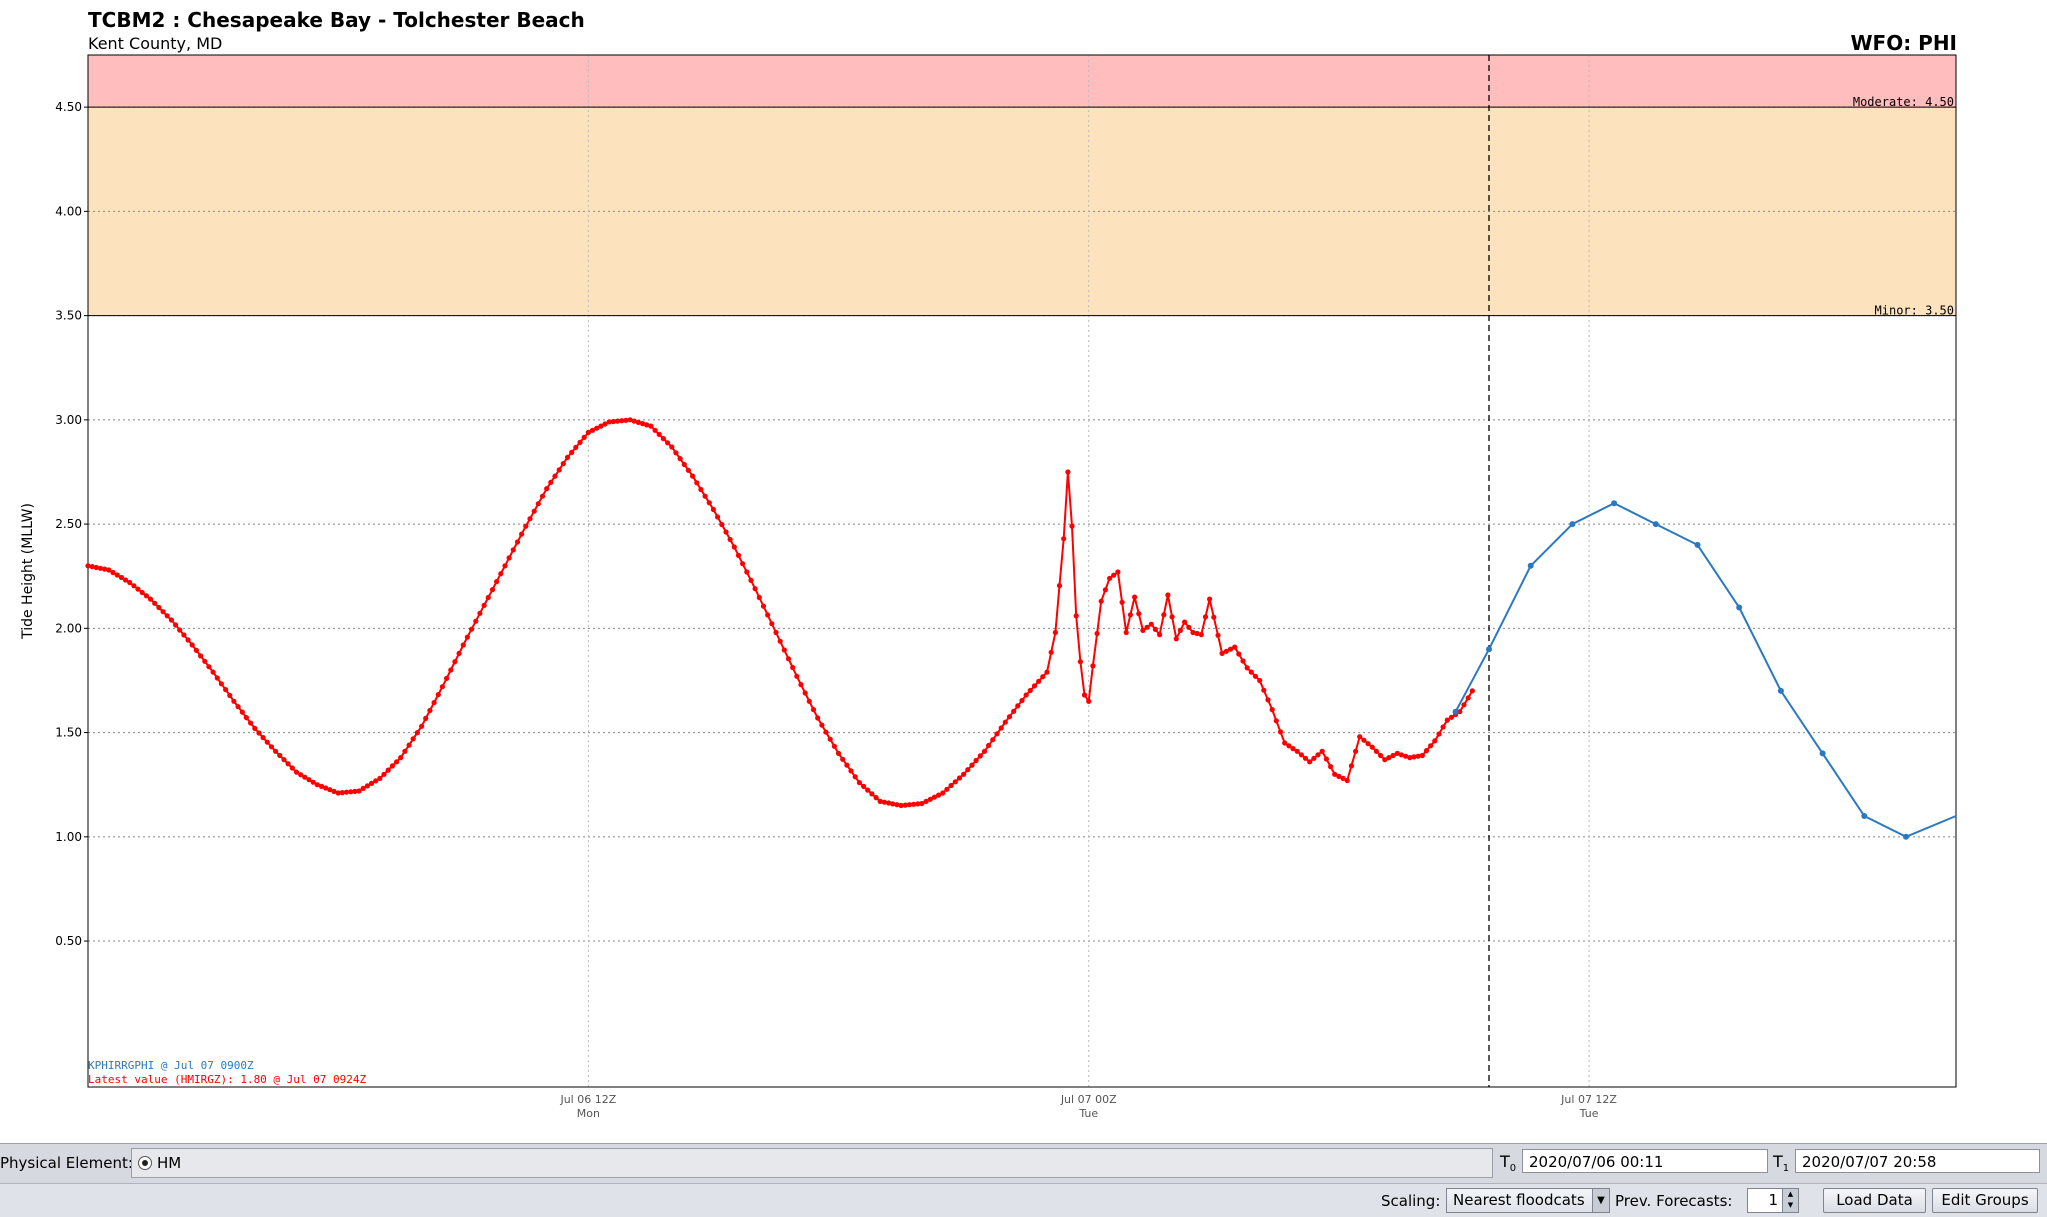 The image size is (2047, 1217). What do you see at coordinates (68, 837) in the screenshot?
I see `y-tick-label: 1.00` at bounding box center [68, 837].